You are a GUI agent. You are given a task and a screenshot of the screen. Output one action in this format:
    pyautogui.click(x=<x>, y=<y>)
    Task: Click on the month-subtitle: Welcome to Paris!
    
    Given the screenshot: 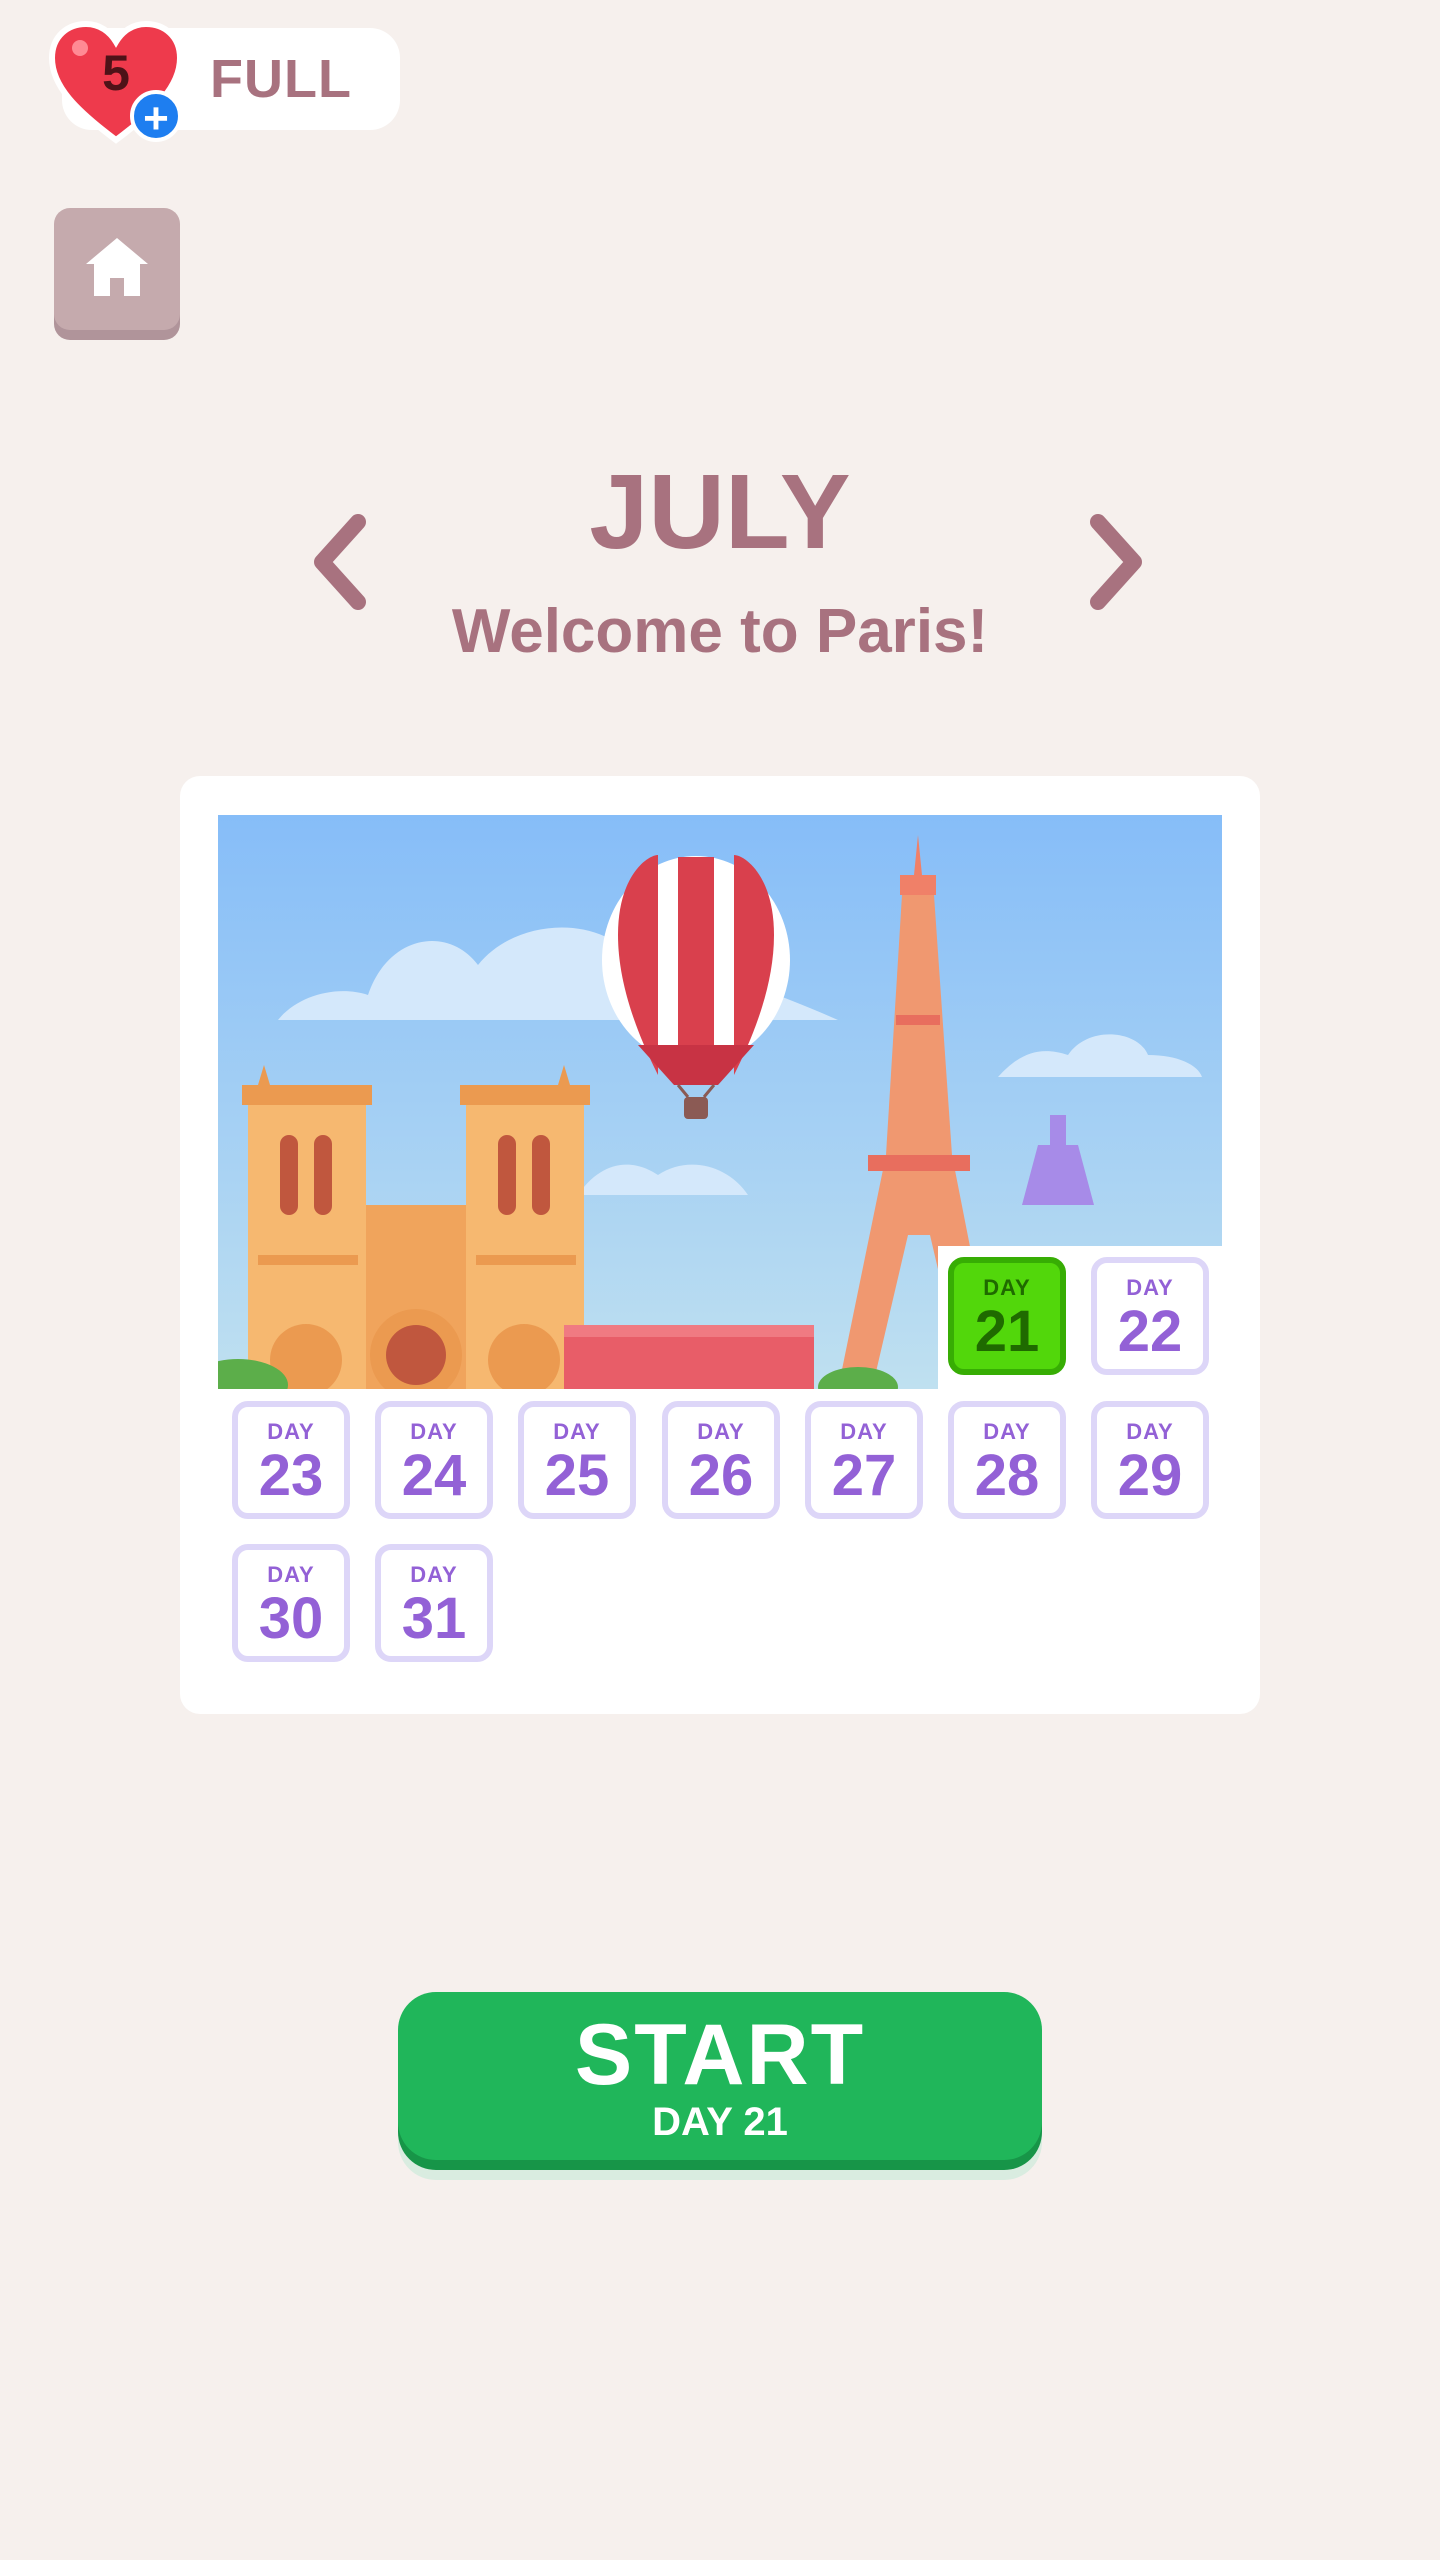 What is the action you would take?
    pyautogui.click(x=720, y=631)
    